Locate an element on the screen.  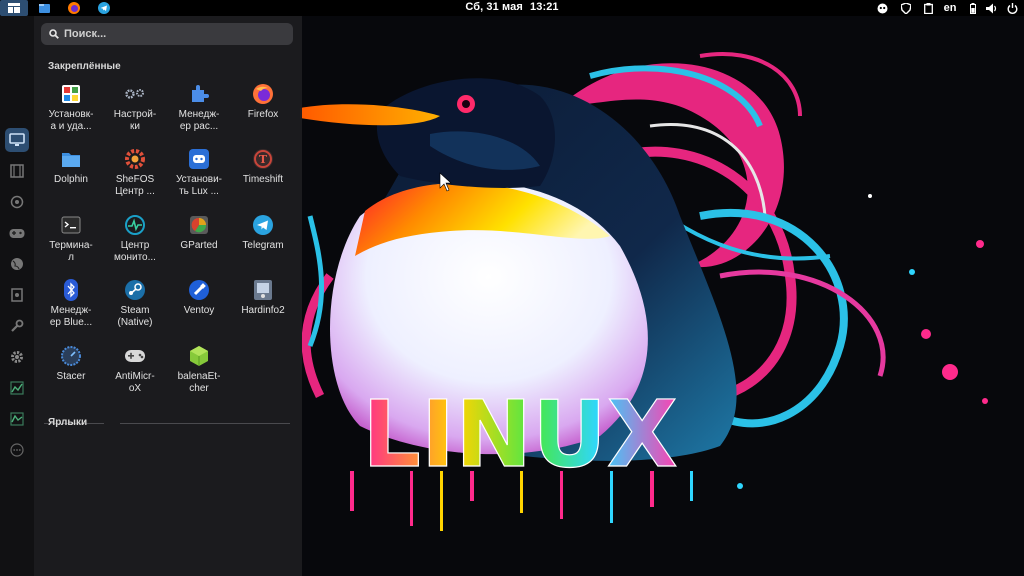
app-antimicrox: AntiMicr- oX is located at coordinates (135, 373).